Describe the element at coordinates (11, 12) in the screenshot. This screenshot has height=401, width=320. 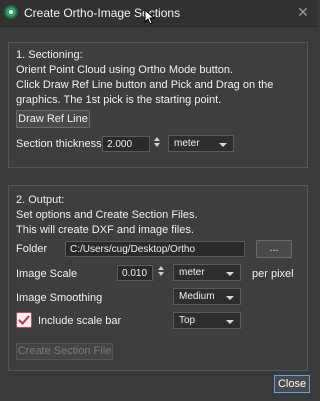
I see `app-logo-icon` at that location.